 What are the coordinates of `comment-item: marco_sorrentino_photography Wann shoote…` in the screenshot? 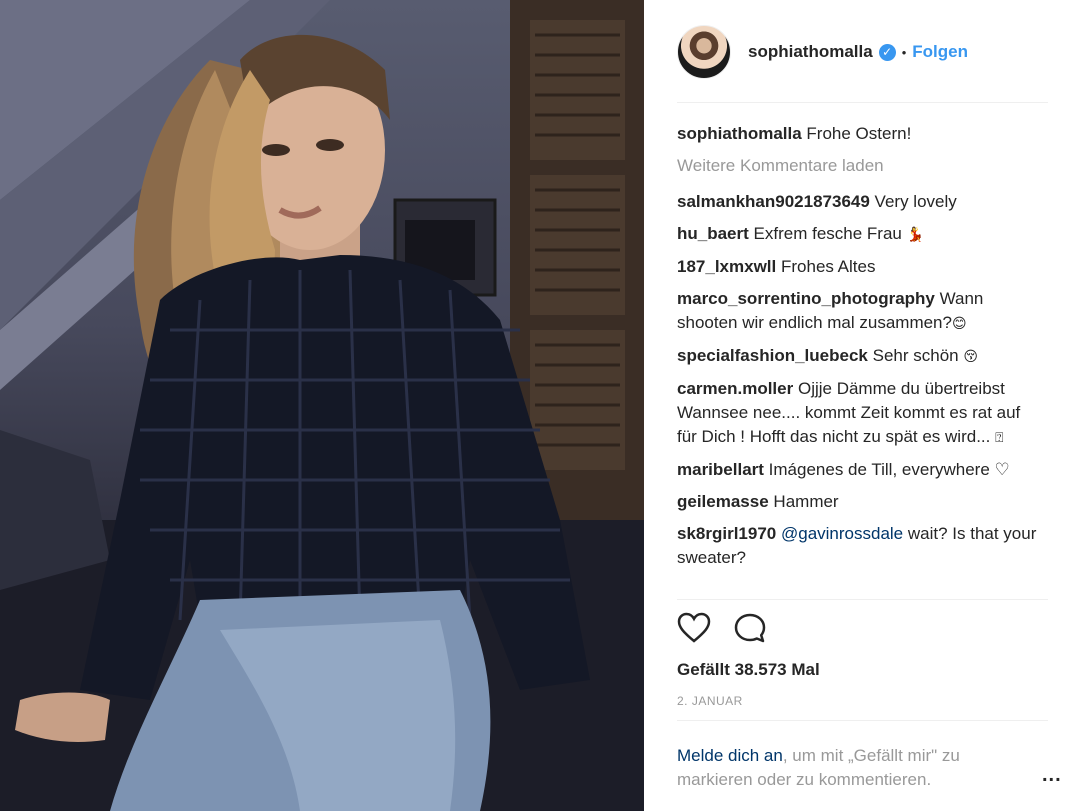 It's located at (859, 311).